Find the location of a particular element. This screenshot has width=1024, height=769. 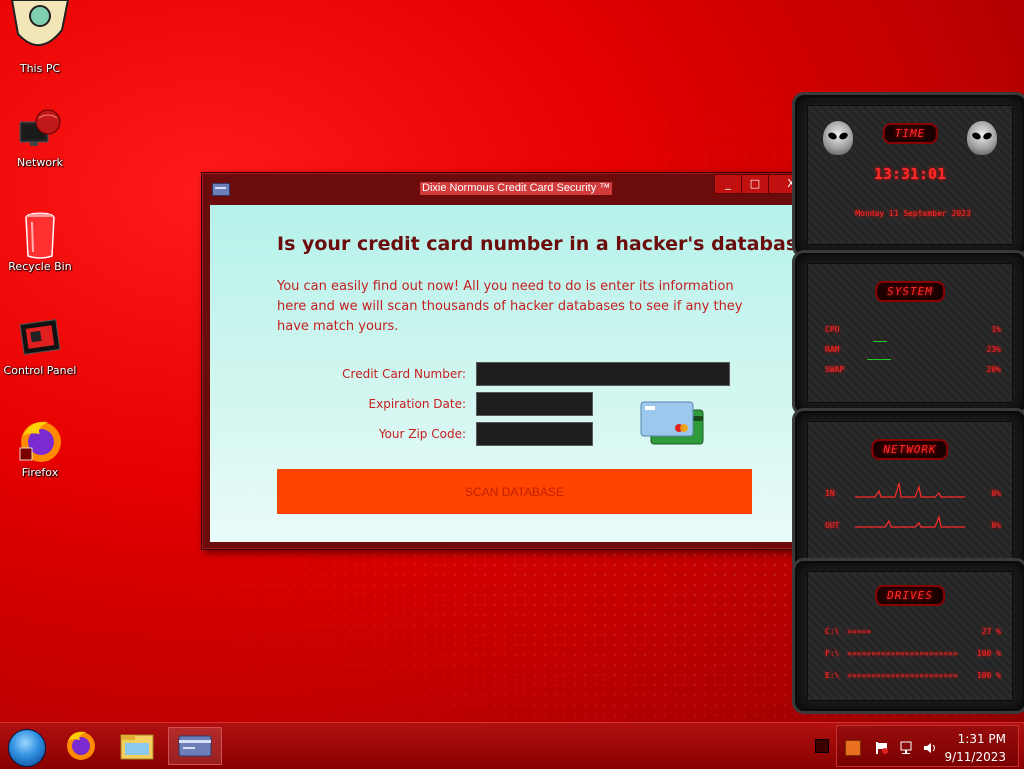

firefox-taskbar-button is located at coordinates (81, 746).